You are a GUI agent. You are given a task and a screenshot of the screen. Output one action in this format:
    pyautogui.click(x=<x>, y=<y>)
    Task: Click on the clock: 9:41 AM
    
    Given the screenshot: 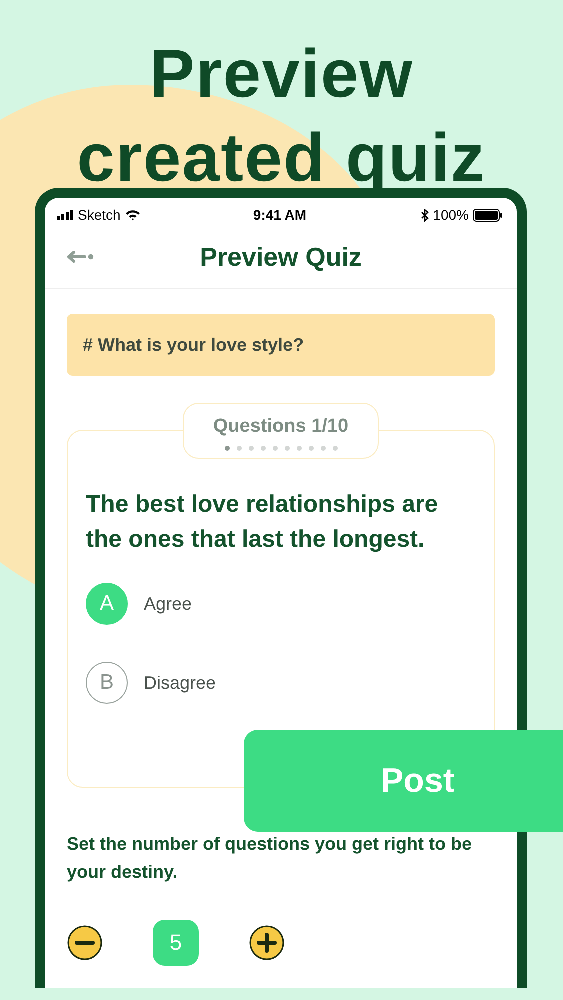 What is the action you would take?
    pyautogui.click(x=280, y=215)
    